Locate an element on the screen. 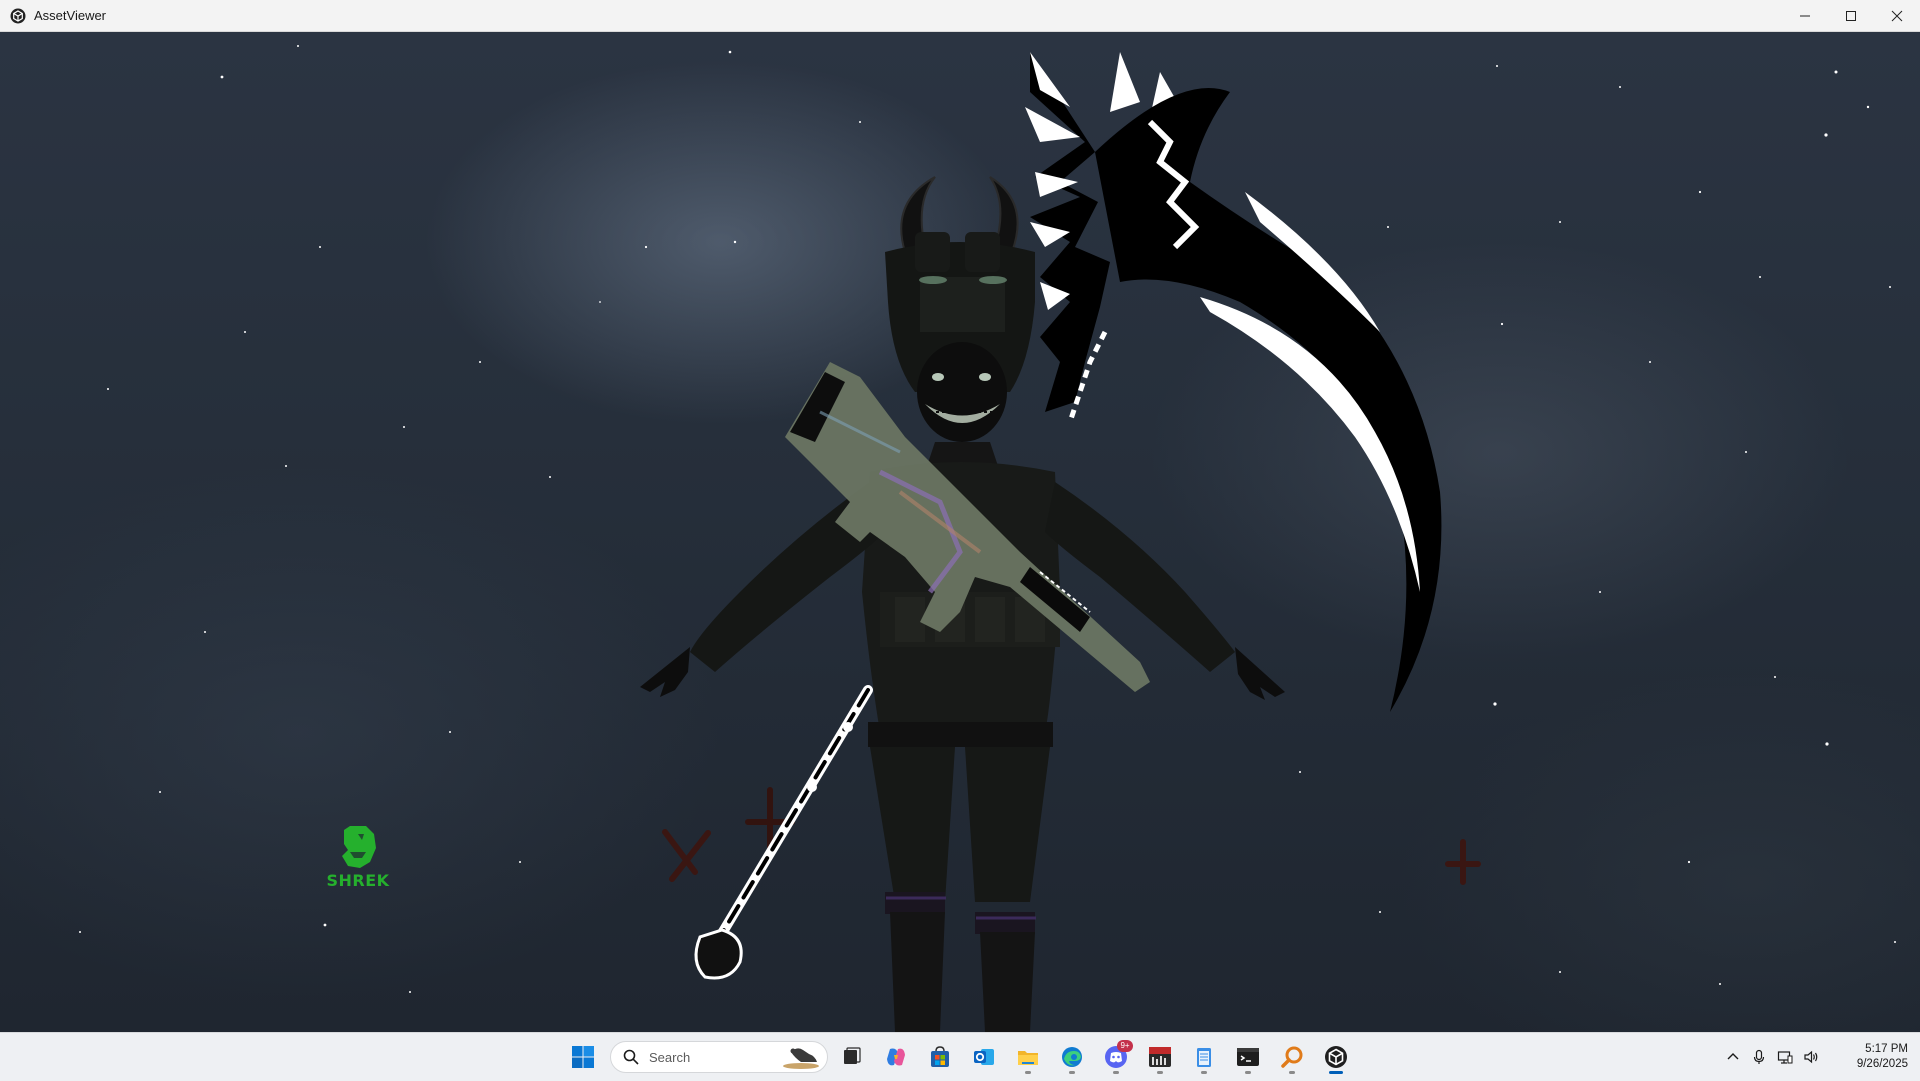 This screenshot has height=1081, width=1920. taskbar-app-edge is located at coordinates (1072, 1057).